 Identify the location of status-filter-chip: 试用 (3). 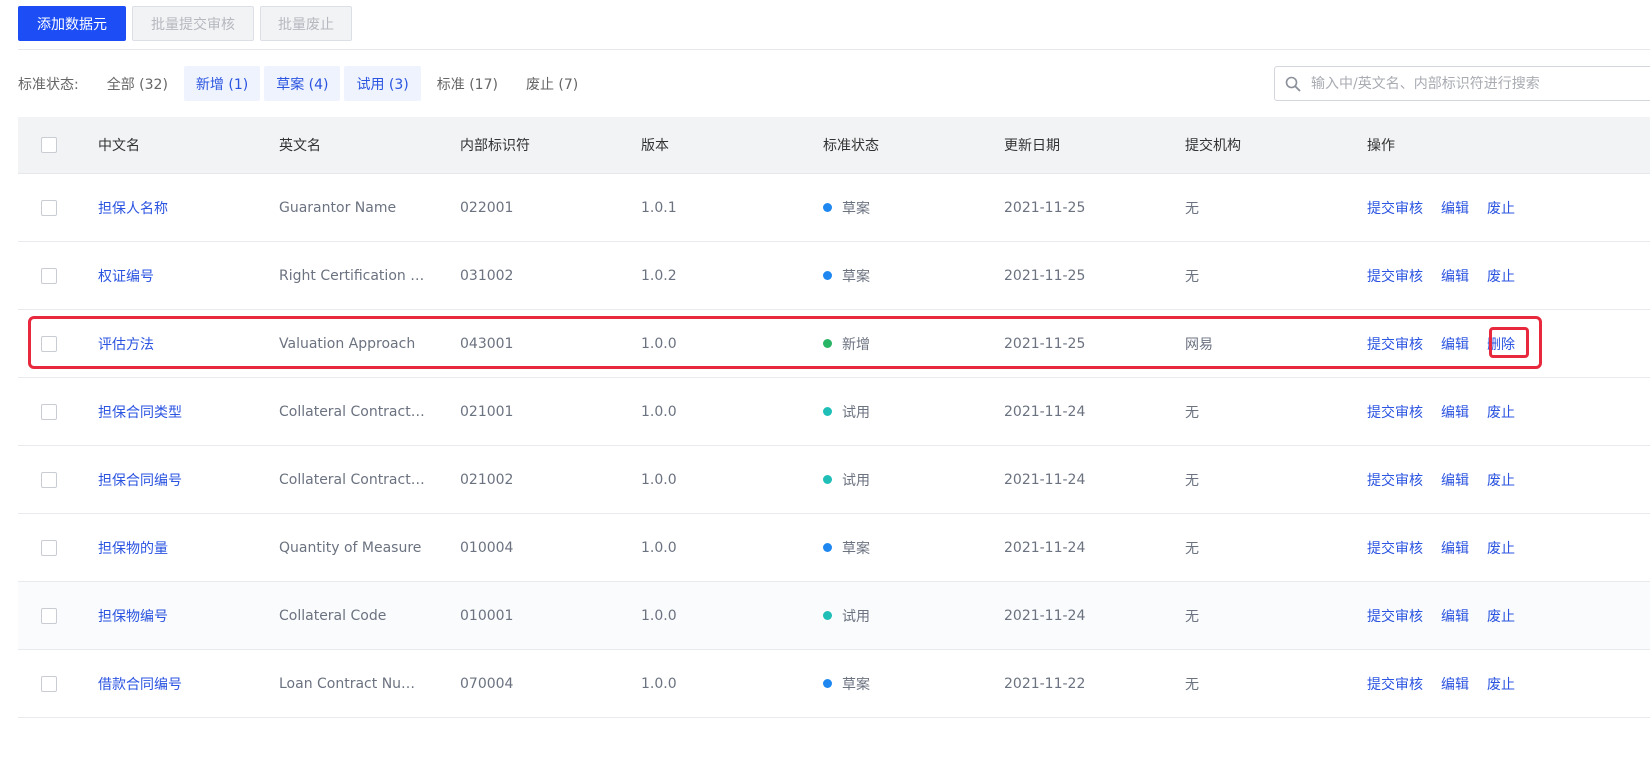
(382, 83).